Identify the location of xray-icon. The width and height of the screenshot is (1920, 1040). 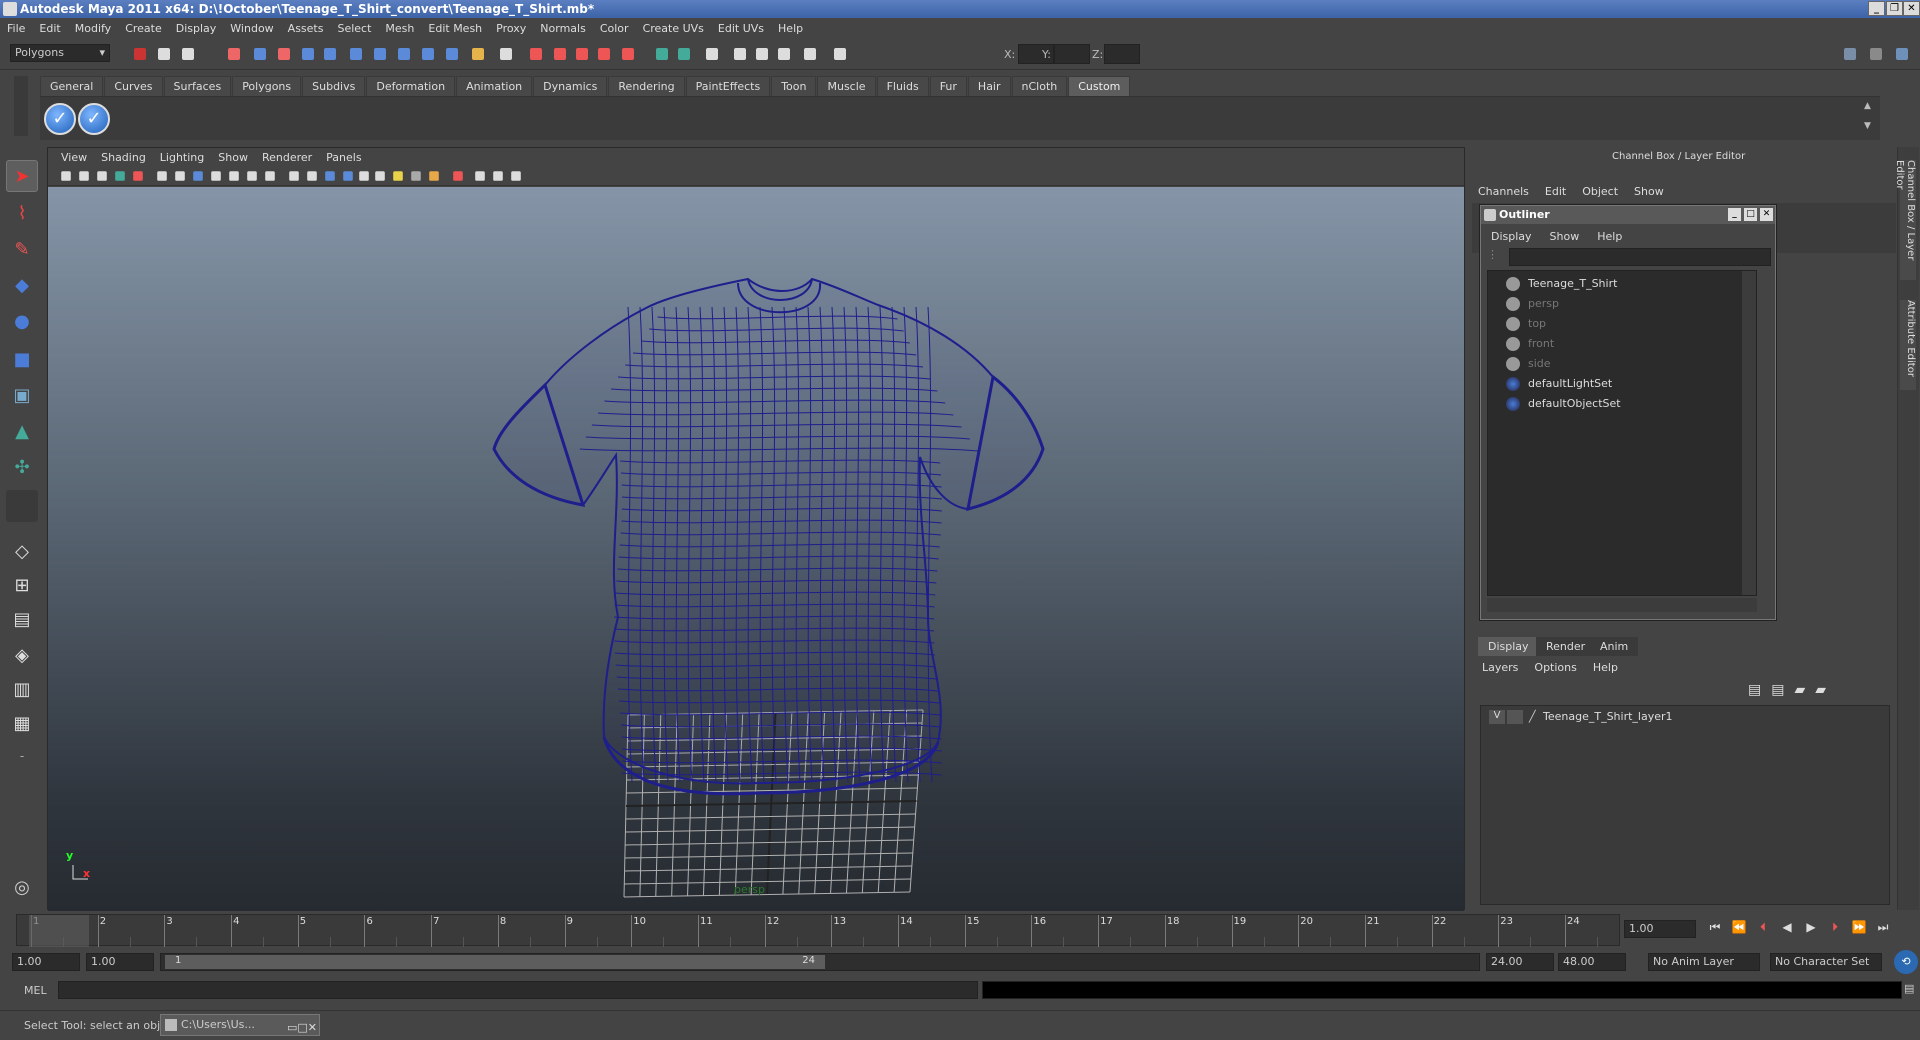
(294, 176).